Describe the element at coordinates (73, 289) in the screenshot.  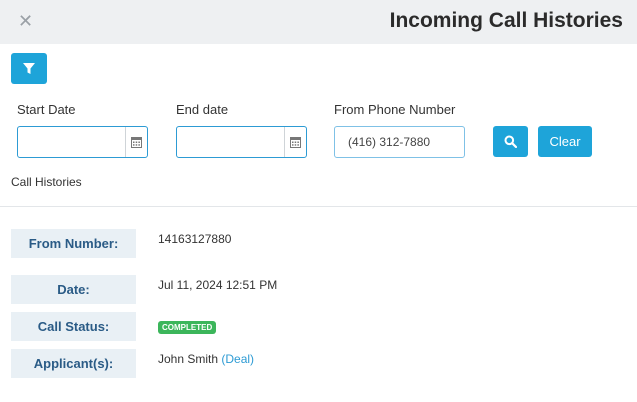
I see `date-label: Date:` at that location.